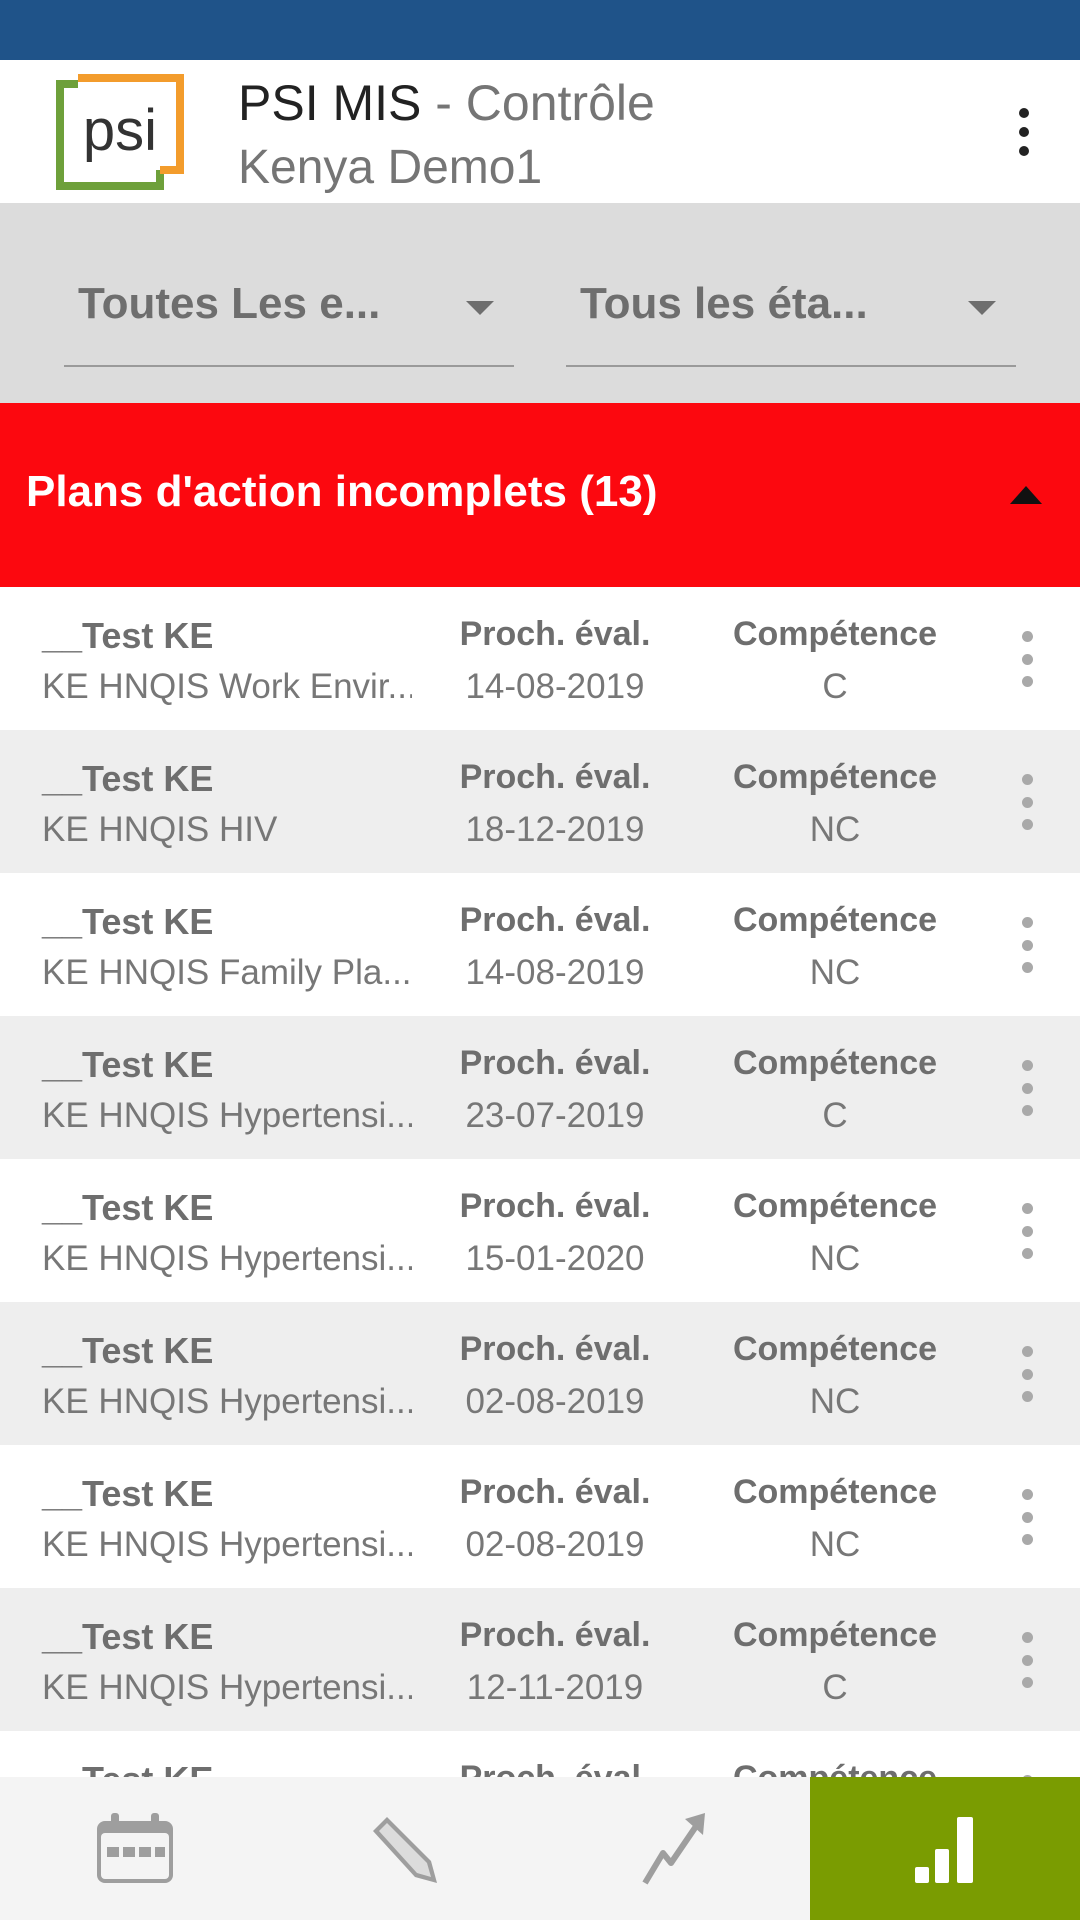 This screenshot has width=1080, height=1920. What do you see at coordinates (555, 1687) in the screenshot?
I see `next-eval-date: 12-11-2019` at bounding box center [555, 1687].